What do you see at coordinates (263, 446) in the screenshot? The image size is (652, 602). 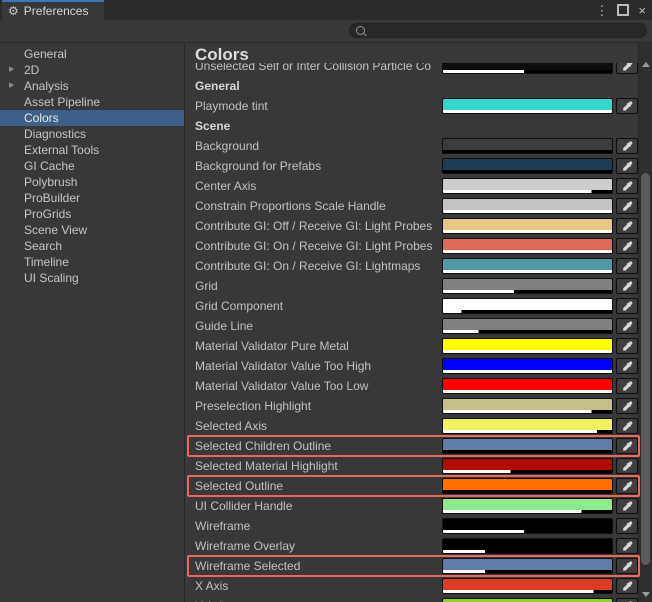 I see `row-label: Selected Children Outline` at bounding box center [263, 446].